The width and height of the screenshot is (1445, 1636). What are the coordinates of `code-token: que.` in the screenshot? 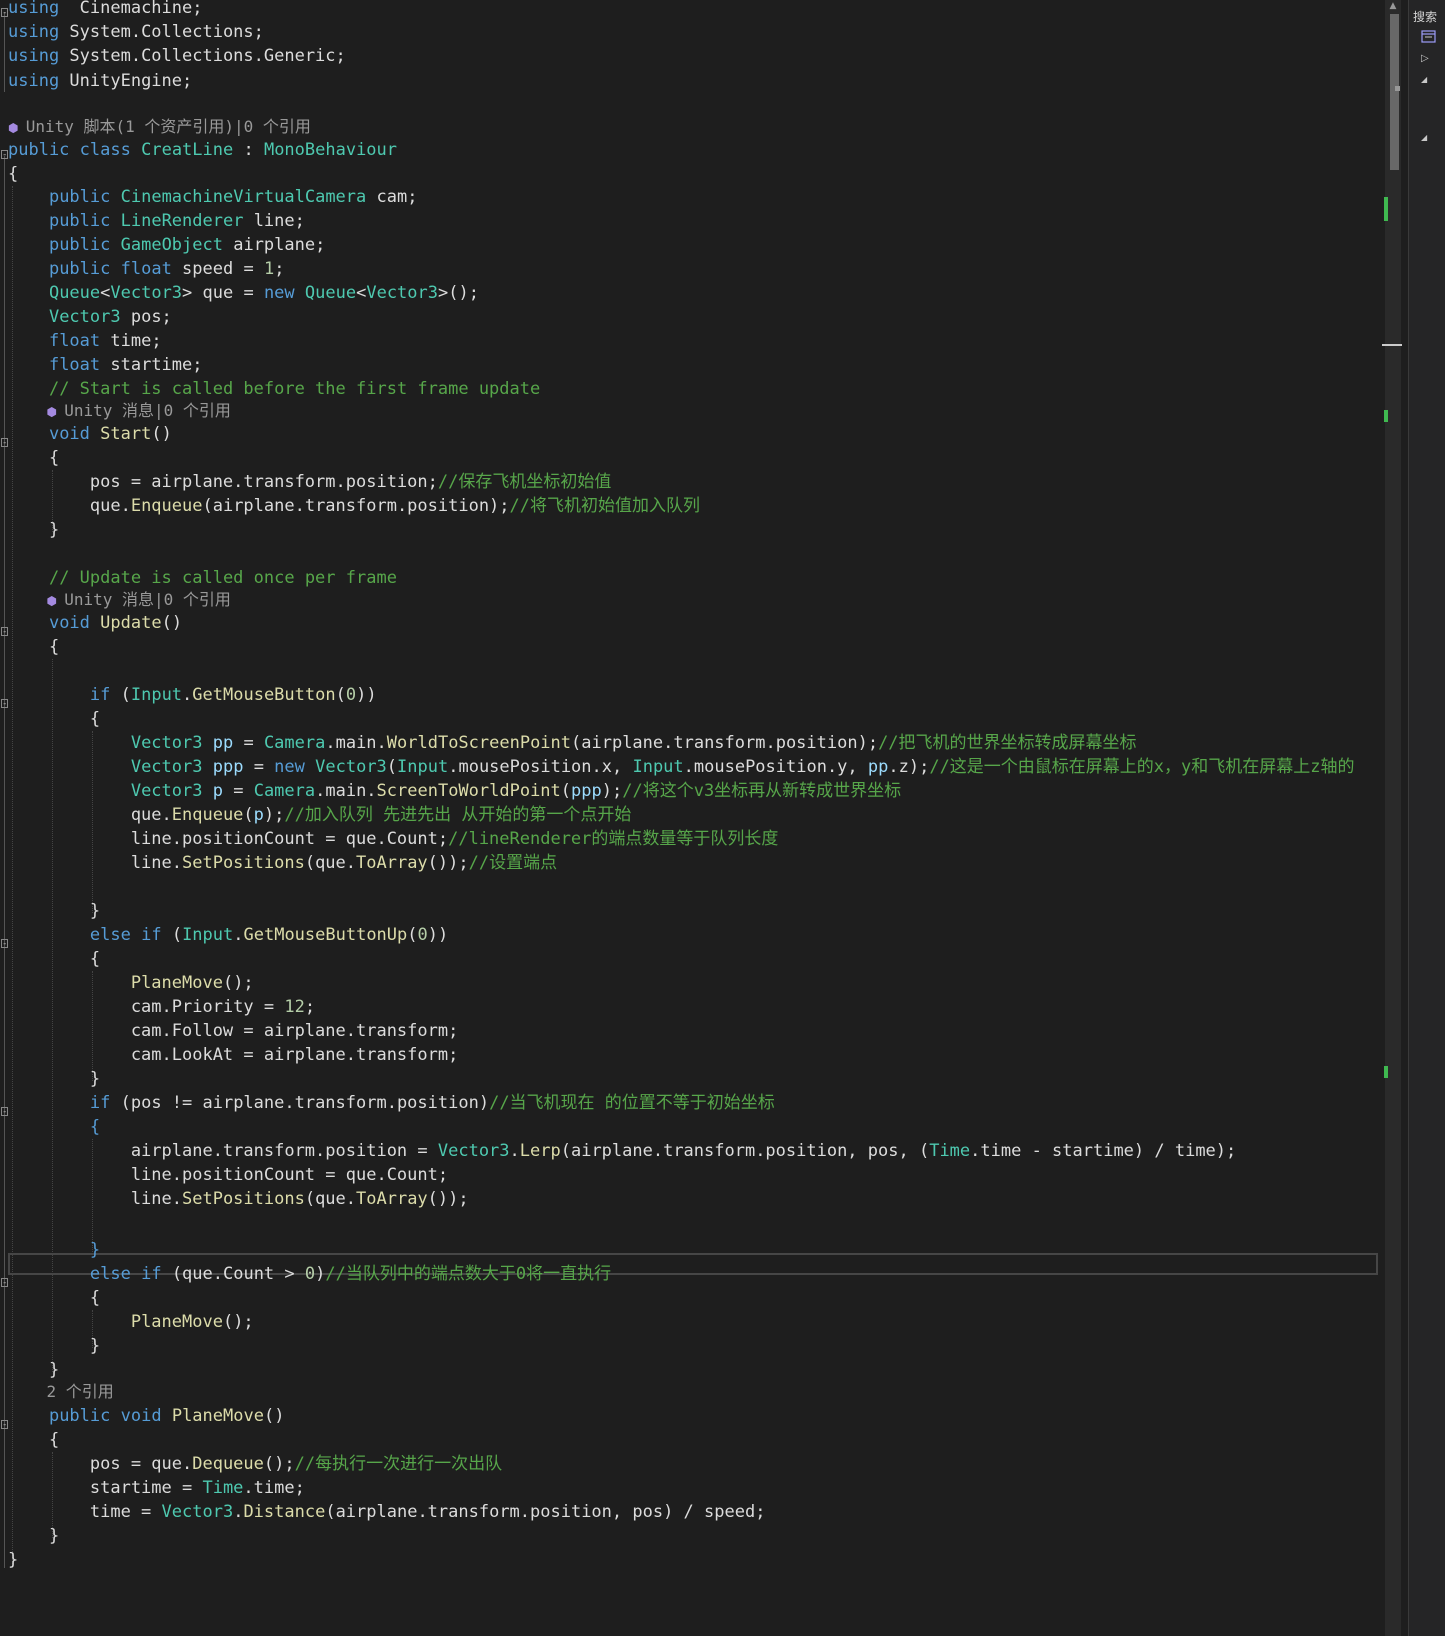 It's located at (69, 506).